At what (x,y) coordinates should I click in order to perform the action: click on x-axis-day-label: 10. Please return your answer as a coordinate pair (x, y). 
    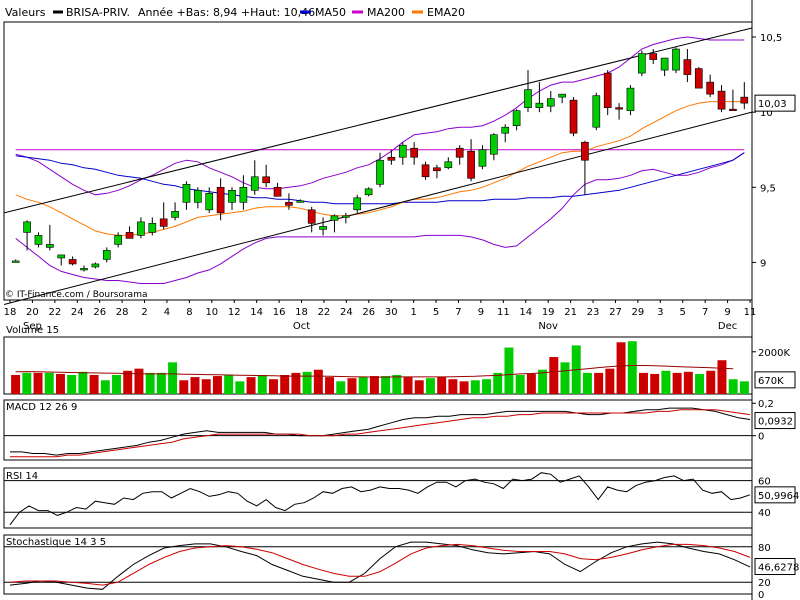
    Looking at the image, I should click on (211, 312).